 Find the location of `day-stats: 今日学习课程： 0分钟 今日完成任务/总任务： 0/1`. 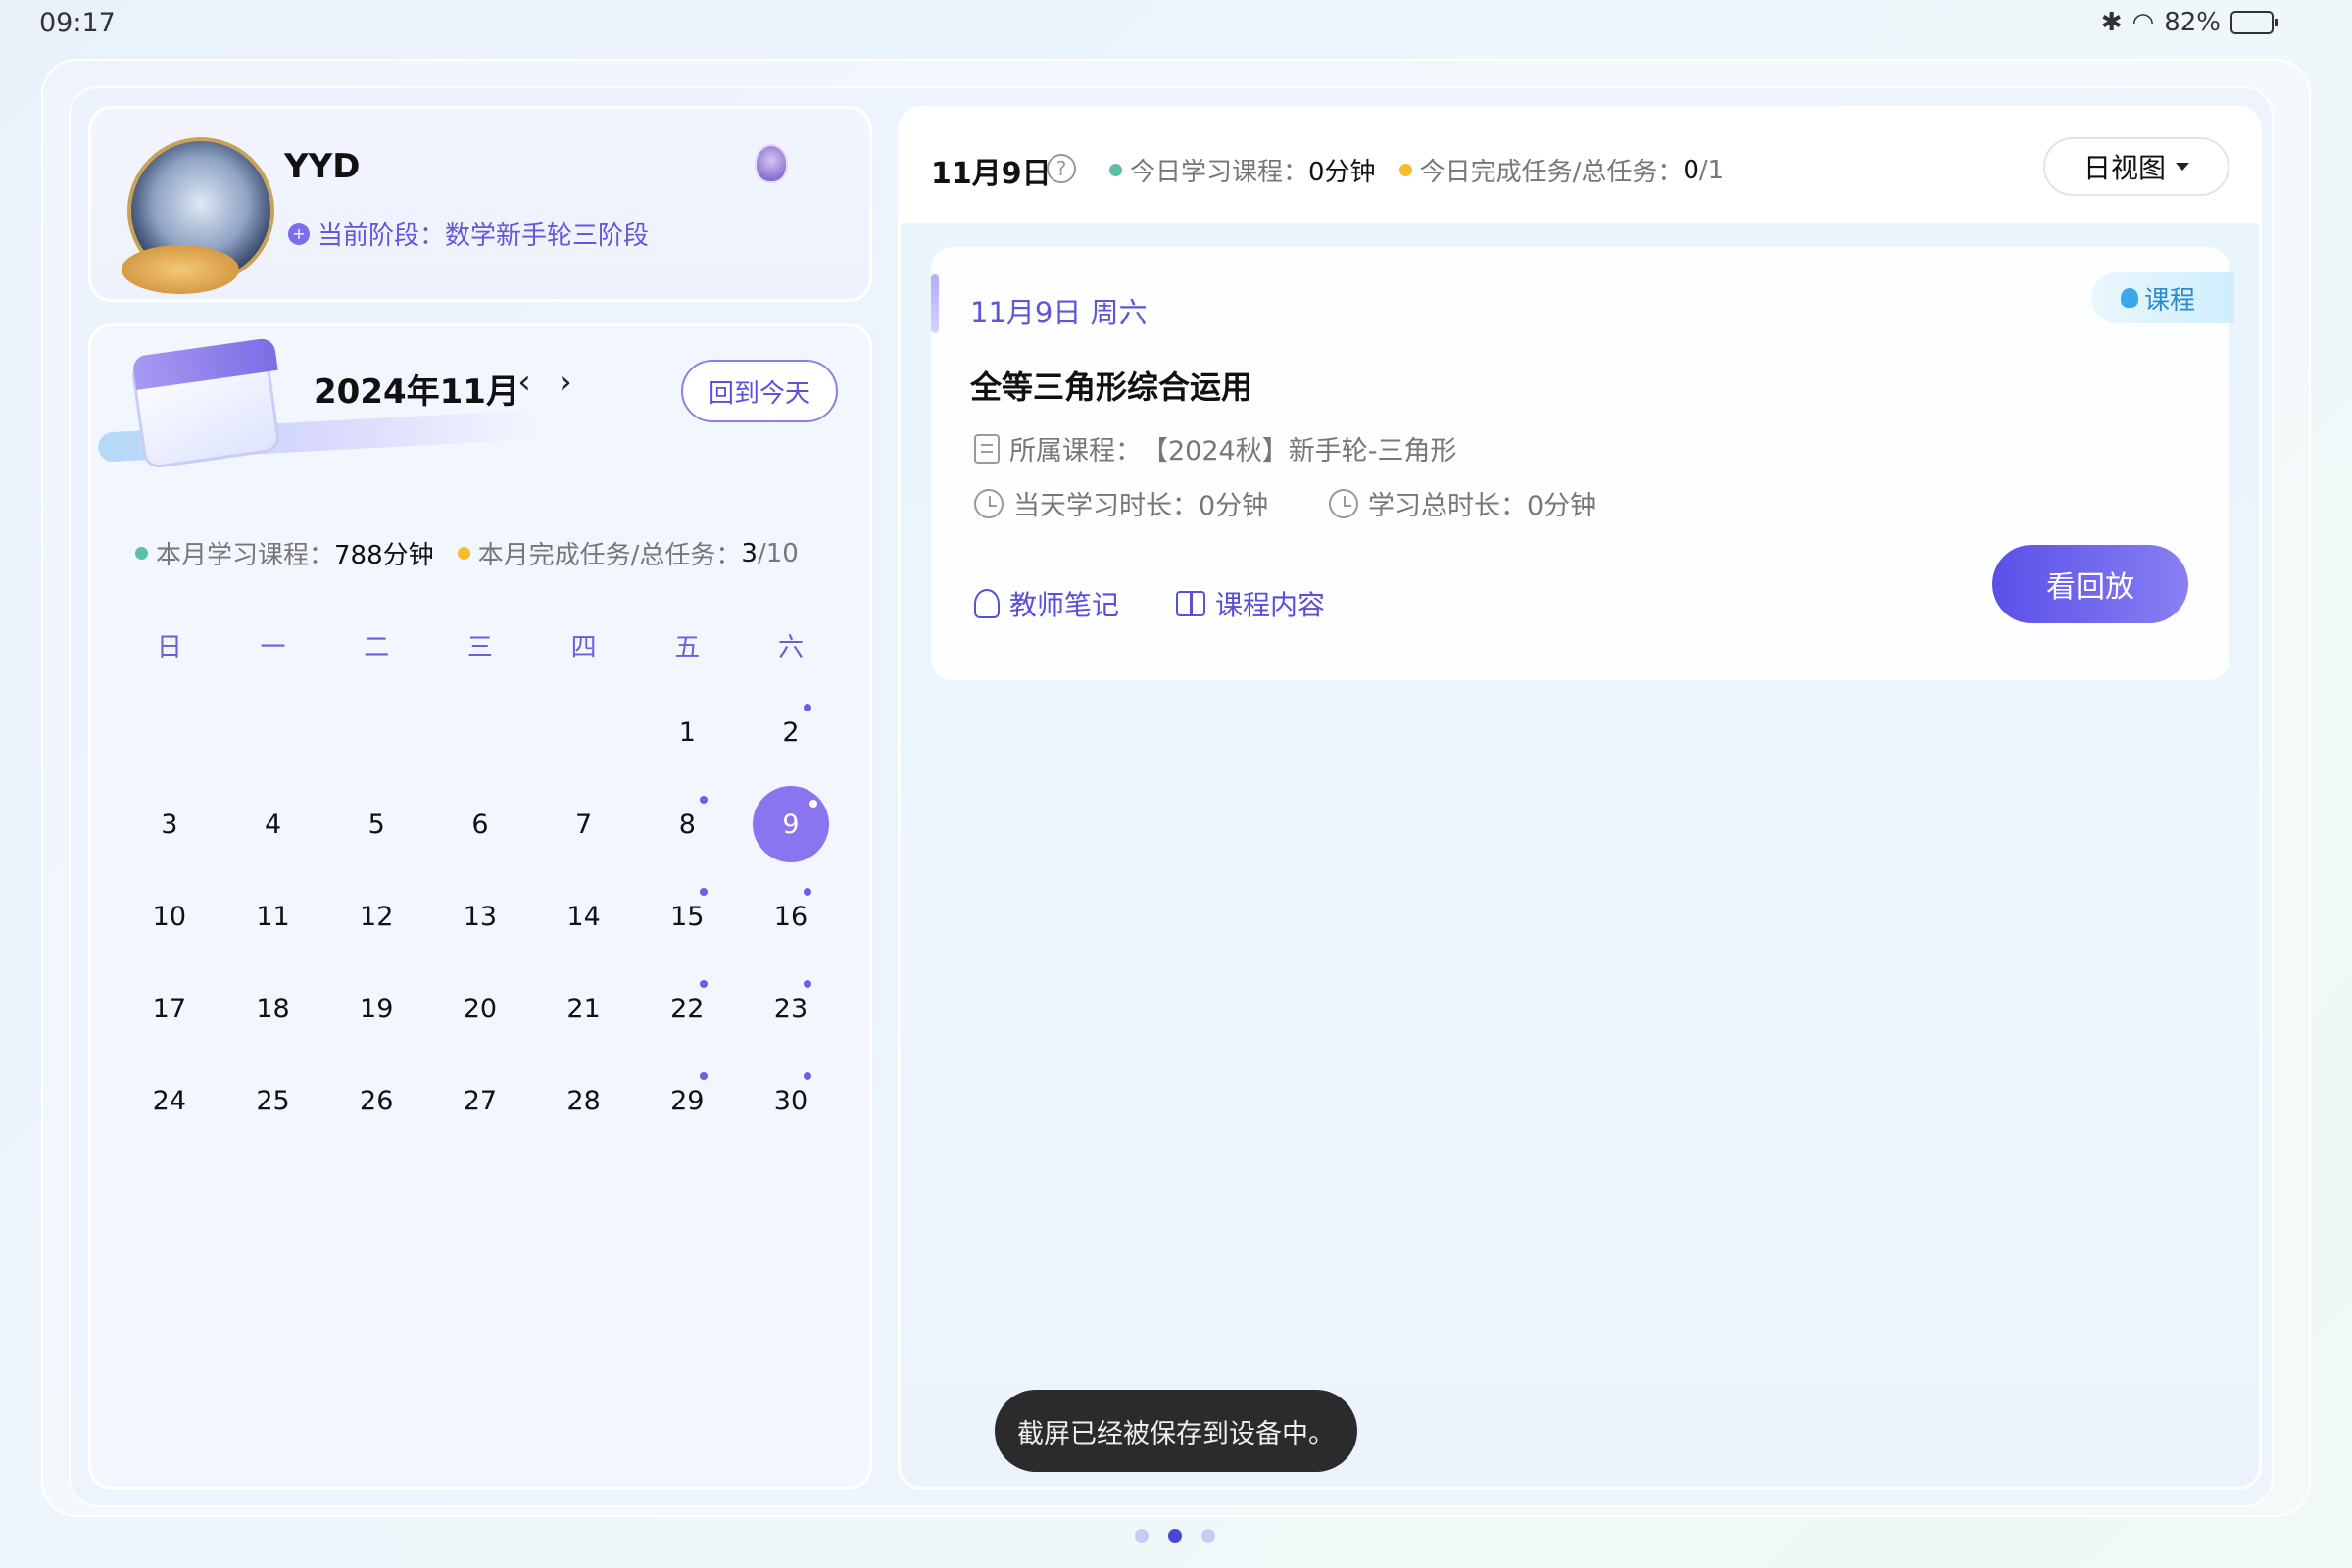

day-stats: 今日学习课程： 0分钟 今日完成任务/总任务： 0/1 is located at coordinates (1416, 170).